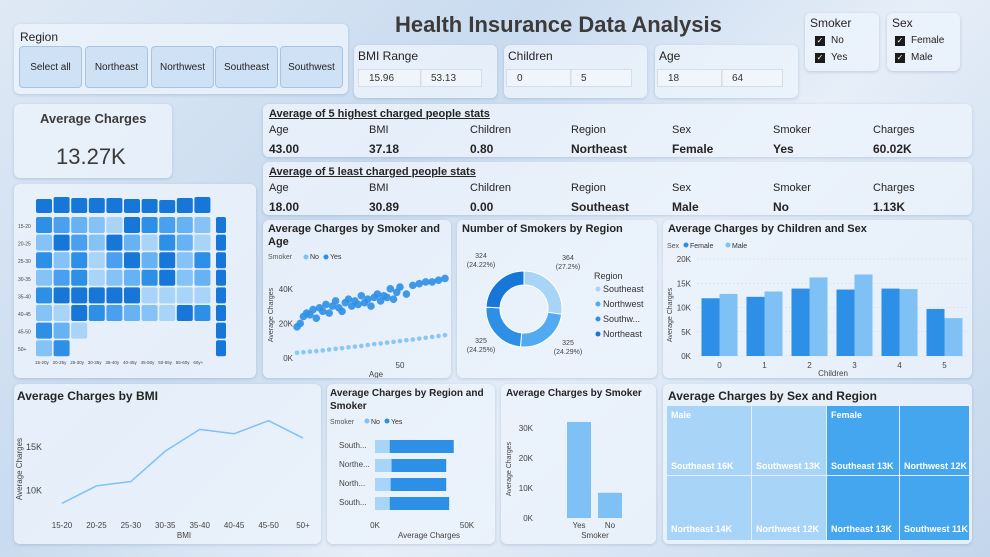  I want to click on bmi-max-input: 53.13, so click(451, 78).